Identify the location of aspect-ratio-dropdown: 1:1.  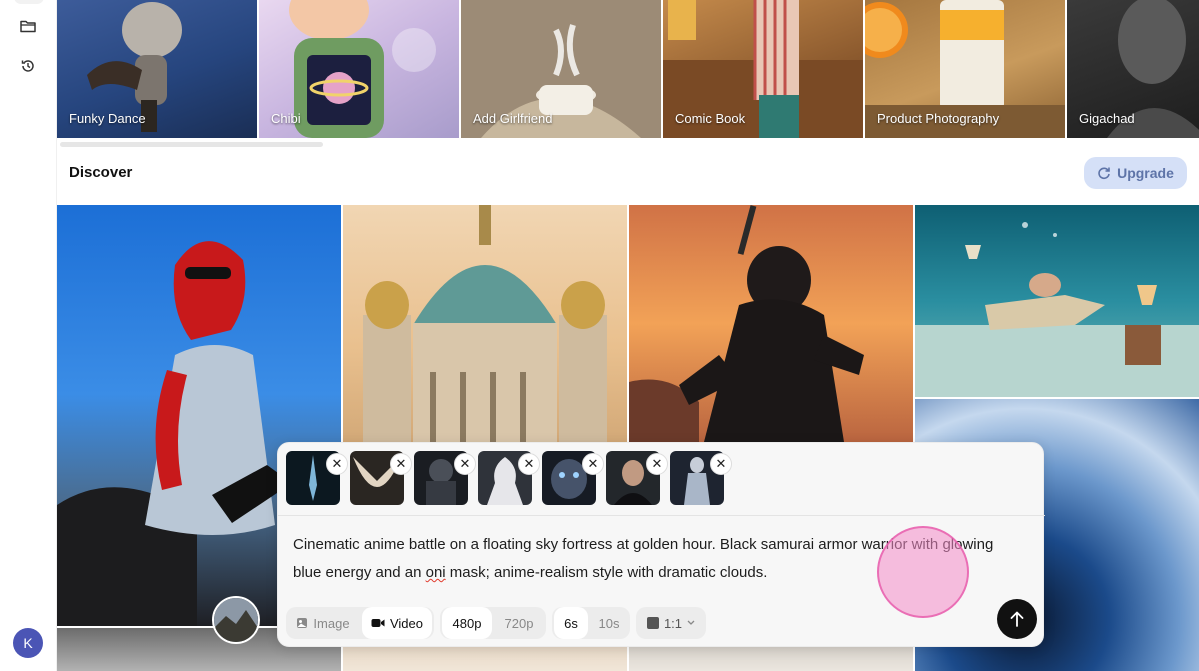
(671, 623).